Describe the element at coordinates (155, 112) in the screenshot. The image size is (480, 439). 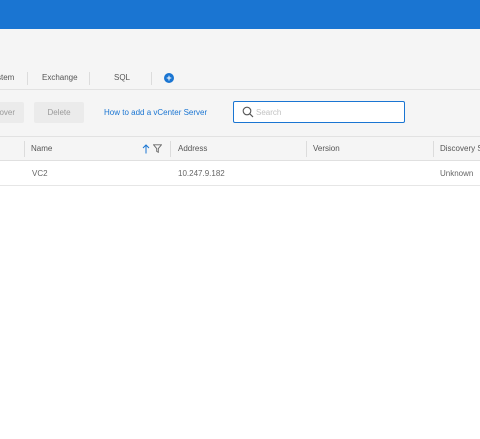
I see `add-vcenter-help-link: How to add a vCenter Server` at that location.